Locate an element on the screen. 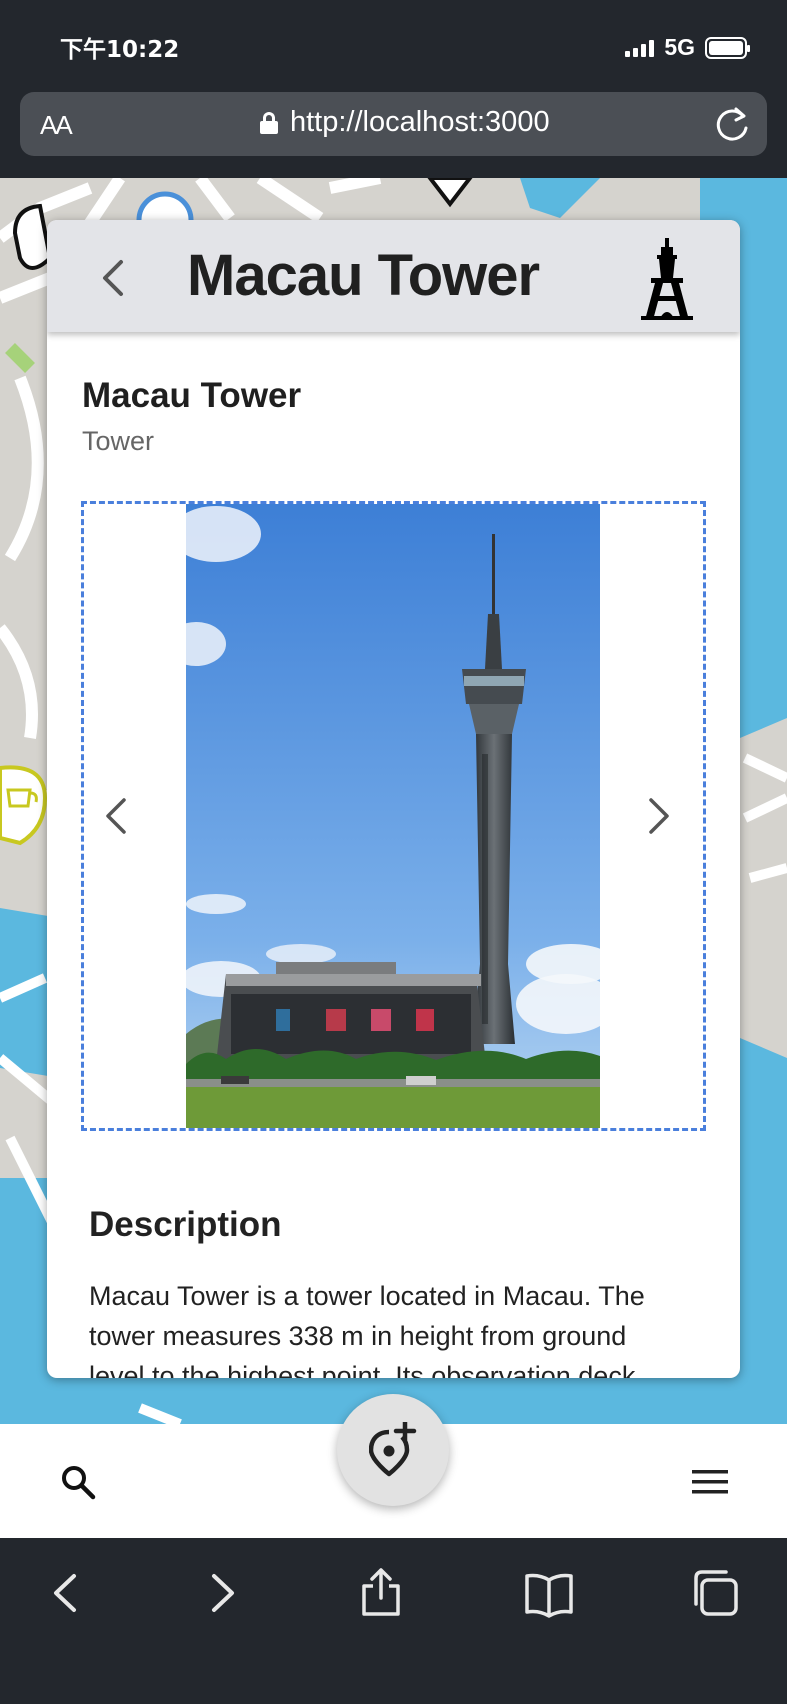  reload-icon is located at coordinates (733, 124).